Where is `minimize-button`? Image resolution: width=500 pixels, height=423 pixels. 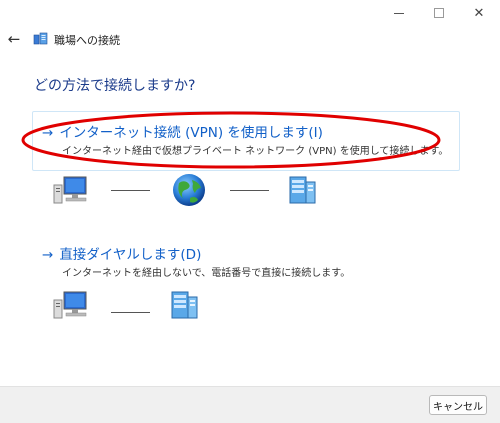 minimize-button is located at coordinates (399, 13).